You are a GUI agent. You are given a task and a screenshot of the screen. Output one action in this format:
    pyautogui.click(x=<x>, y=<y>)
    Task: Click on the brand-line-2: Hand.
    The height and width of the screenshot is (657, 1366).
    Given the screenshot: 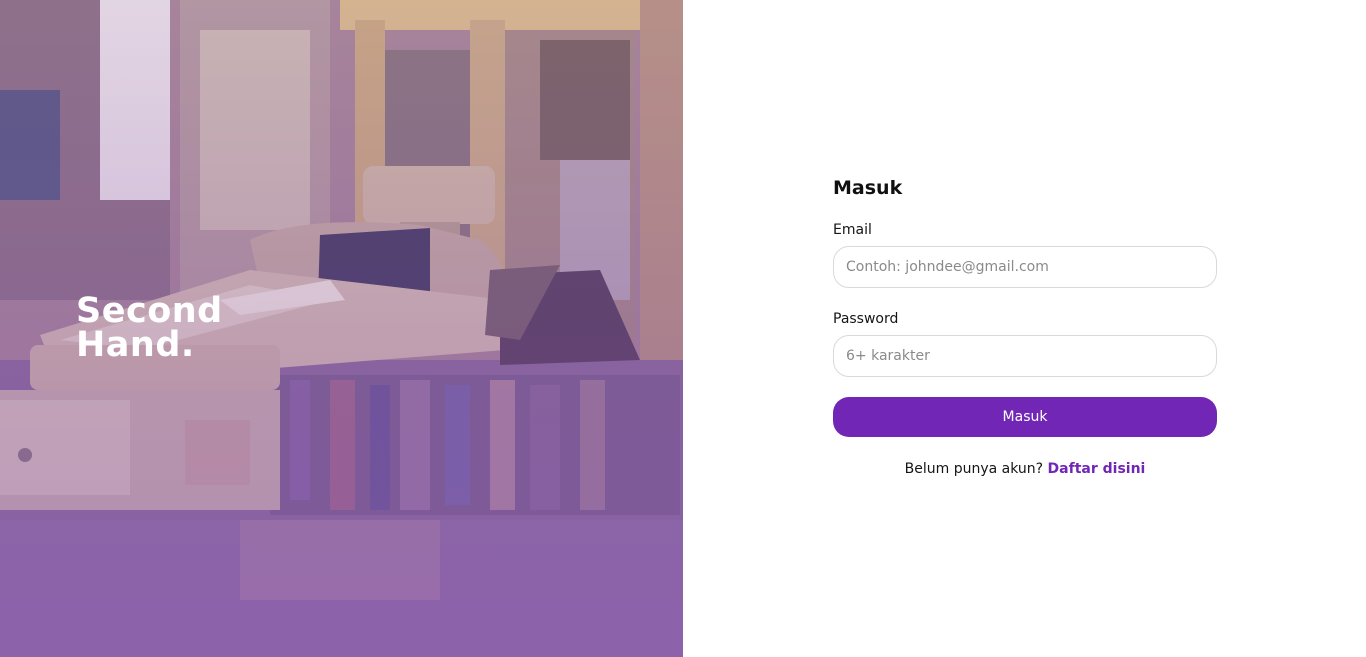 What is the action you would take?
    pyautogui.click(x=135, y=345)
    